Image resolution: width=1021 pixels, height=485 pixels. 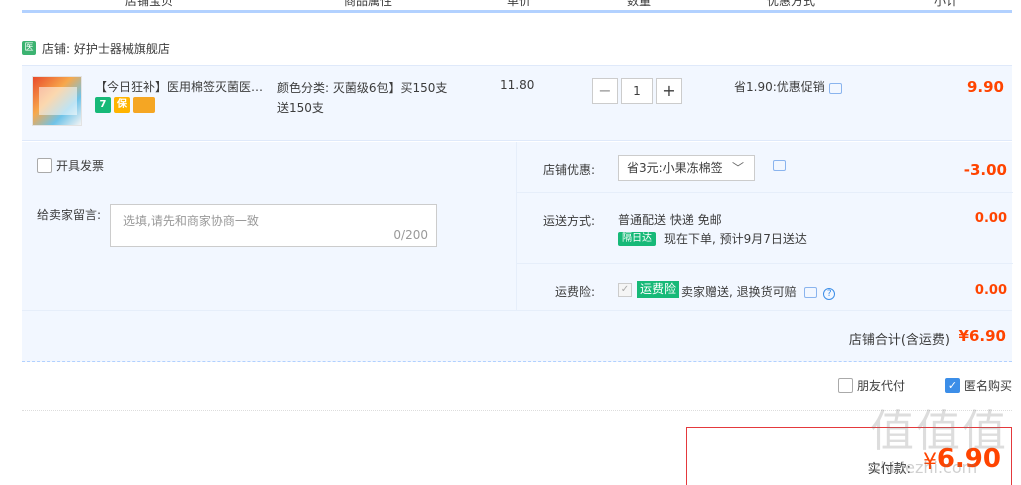 What do you see at coordinates (362, 98) in the screenshot?
I see `product-attribute: 颜色分类: 灭菌级6包】买150支送150支` at bounding box center [362, 98].